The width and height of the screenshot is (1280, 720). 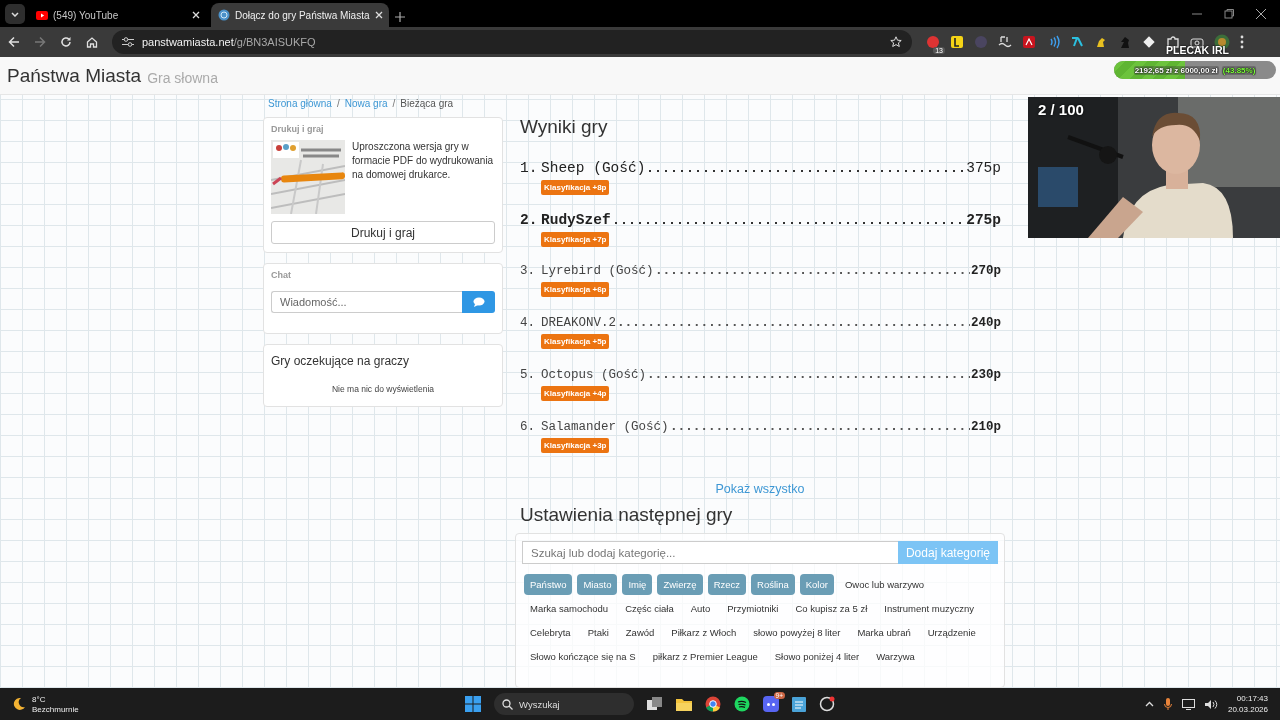 I want to click on section-heading: Wyniki gry, so click(x=564, y=127).